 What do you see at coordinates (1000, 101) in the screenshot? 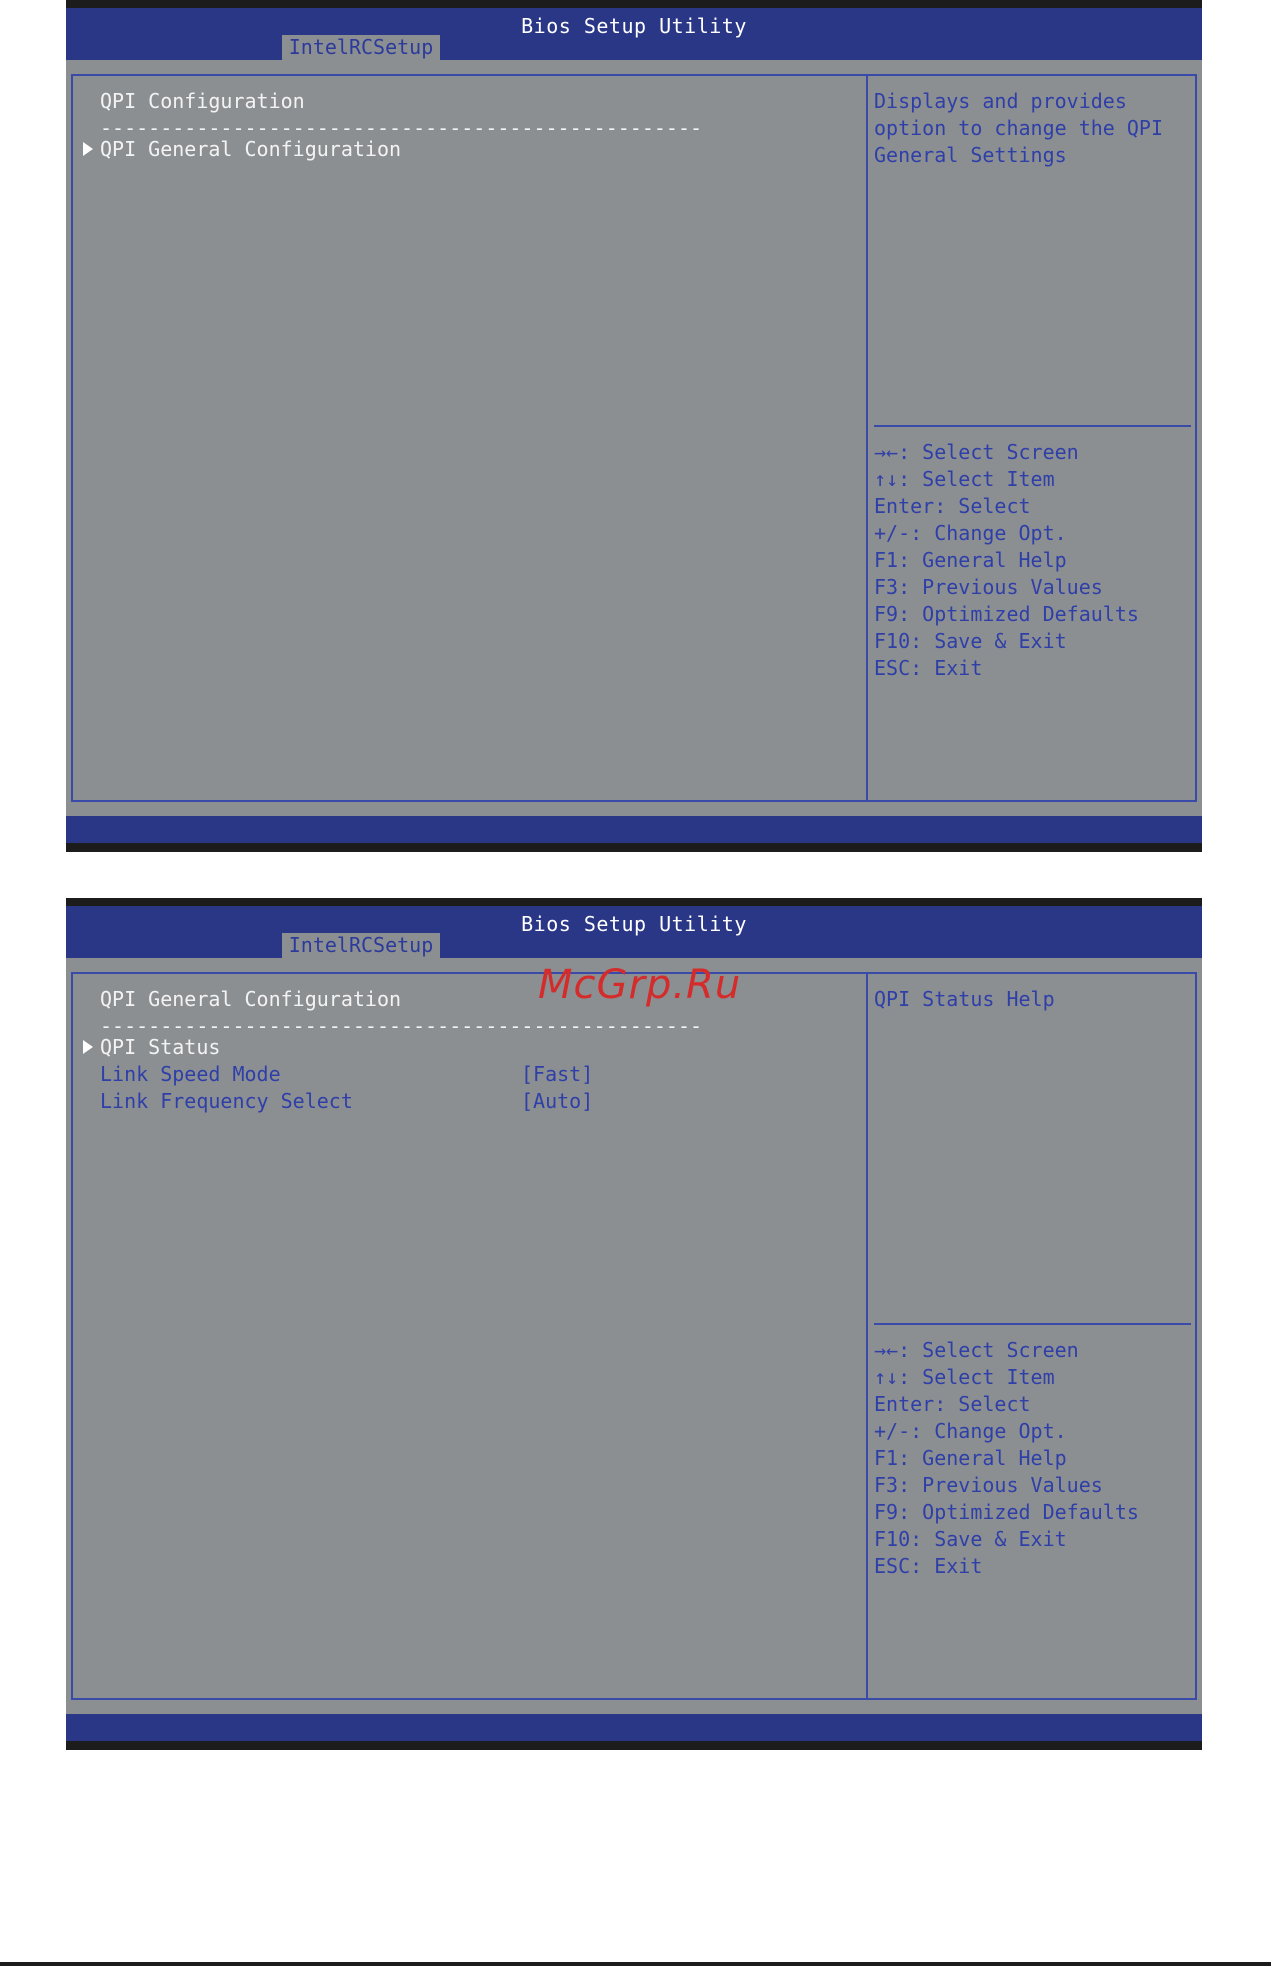
I see `help-text-line: Displays and provides` at bounding box center [1000, 101].